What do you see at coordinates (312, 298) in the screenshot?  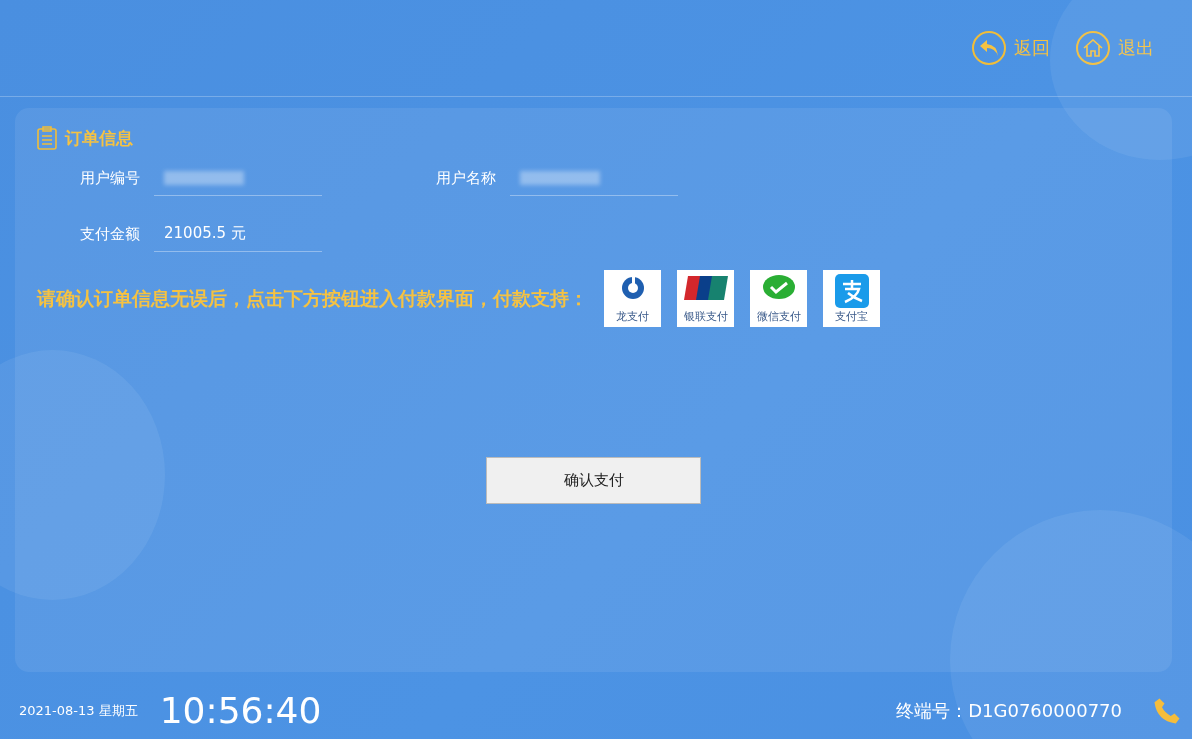 I see `payment-notice: 请确认订单信息无误后，点击下方按钮进入付款界面，付款支持：` at bounding box center [312, 298].